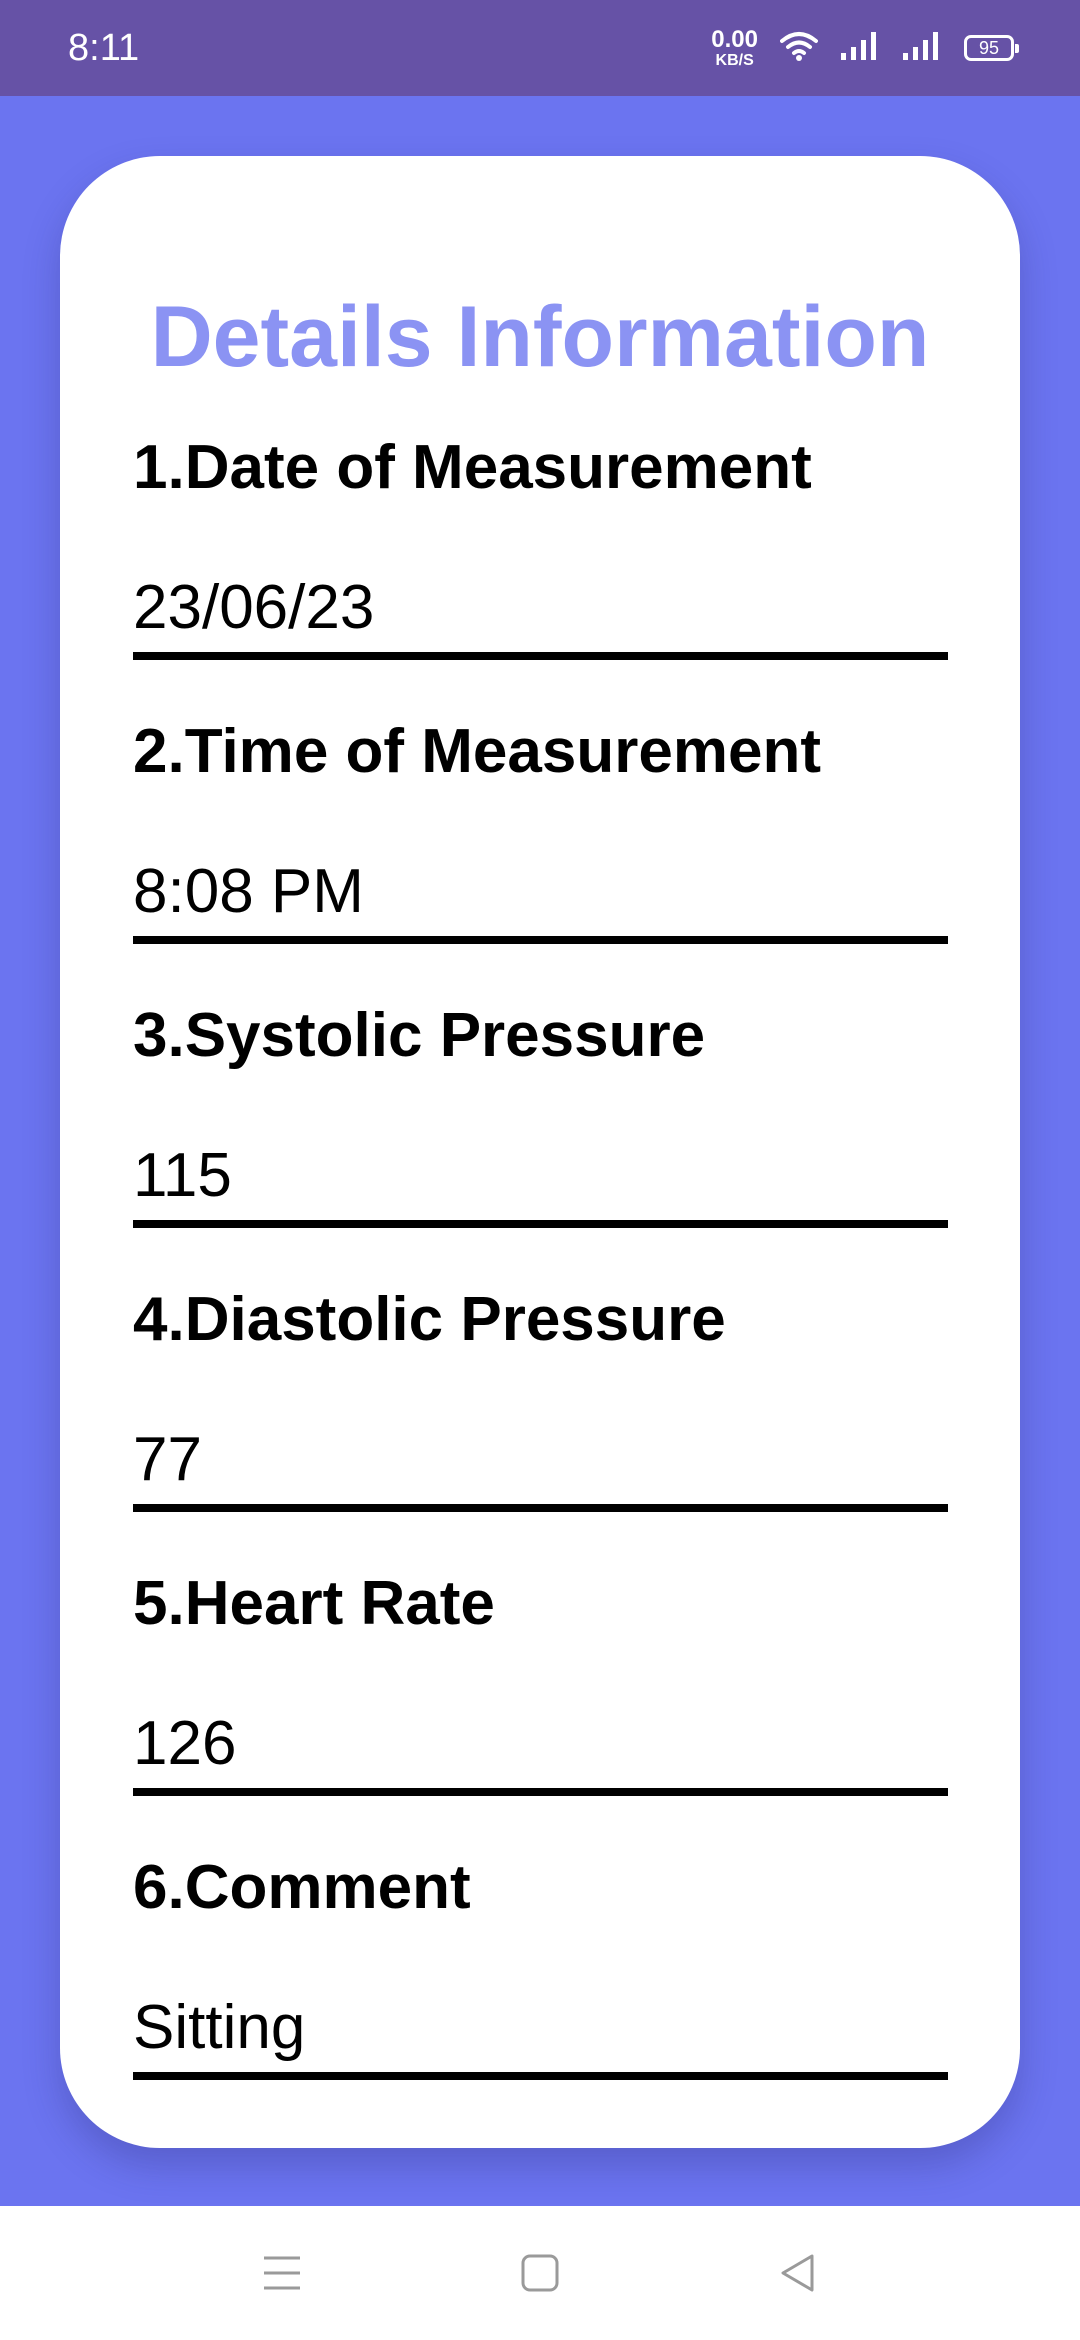 The height and width of the screenshot is (2340, 1080). Describe the element at coordinates (540, 2031) in the screenshot. I see `comment-input` at that location.